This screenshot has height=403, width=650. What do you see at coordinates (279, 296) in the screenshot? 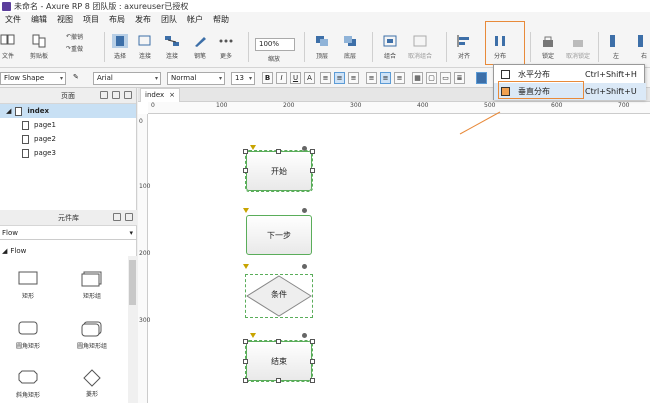
I see `flow-node-condition: 条件` at bounding box center [279, 296].